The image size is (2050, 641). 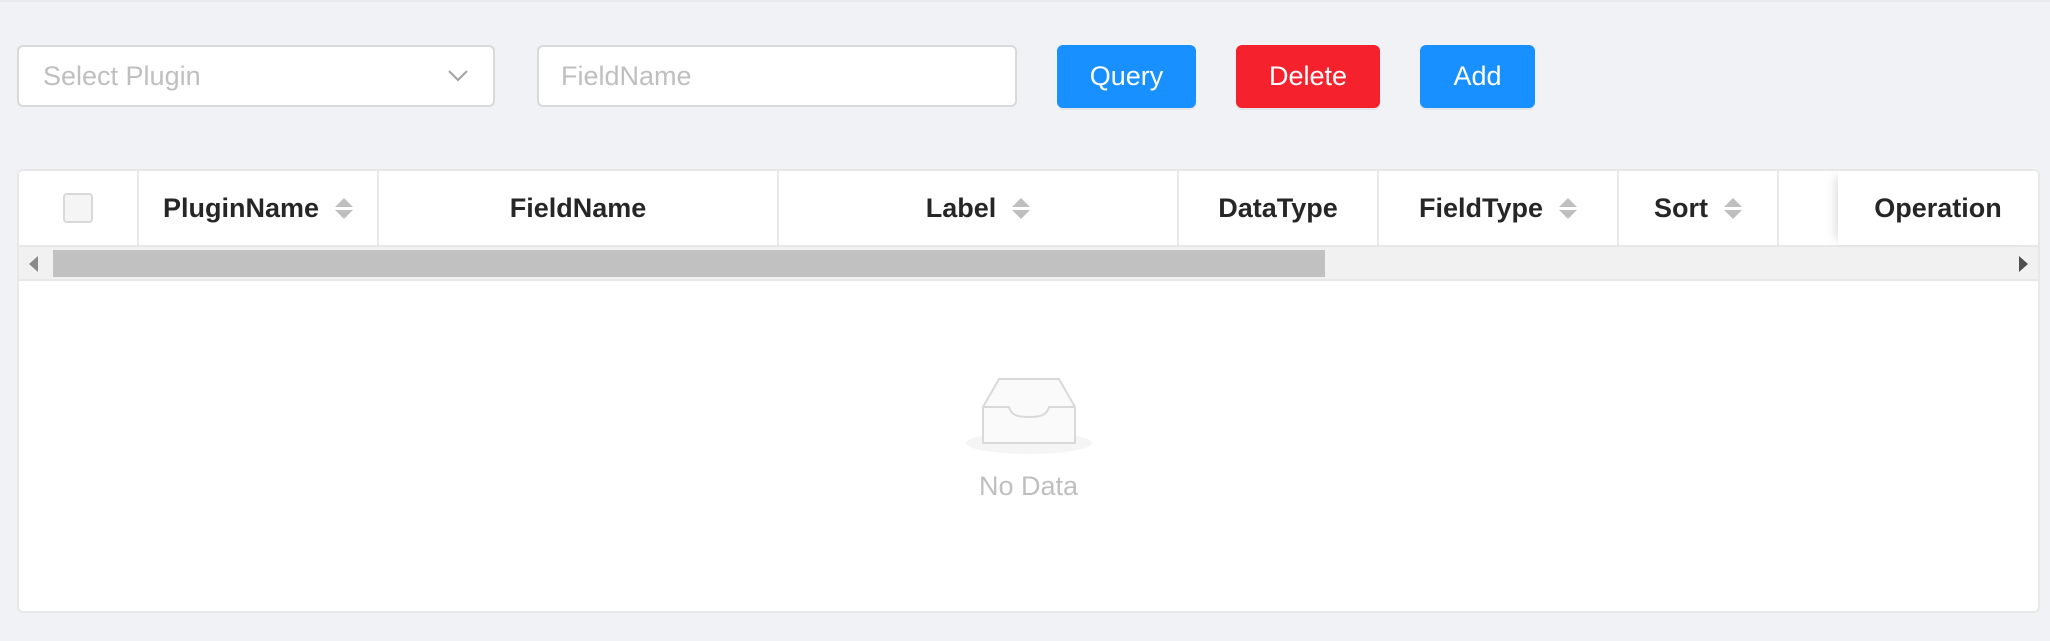 I want to click on column-label: DataType, so click(x=1278, y=207).